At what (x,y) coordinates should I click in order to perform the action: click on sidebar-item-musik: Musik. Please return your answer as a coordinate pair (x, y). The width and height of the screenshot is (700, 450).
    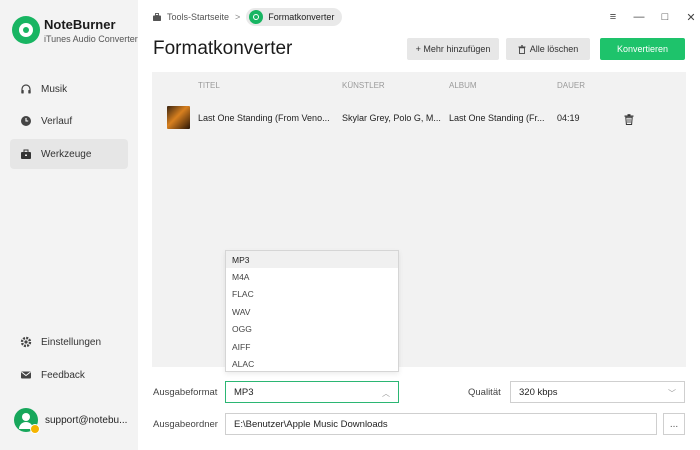
    Looking at the image, I should click on (69, 89).